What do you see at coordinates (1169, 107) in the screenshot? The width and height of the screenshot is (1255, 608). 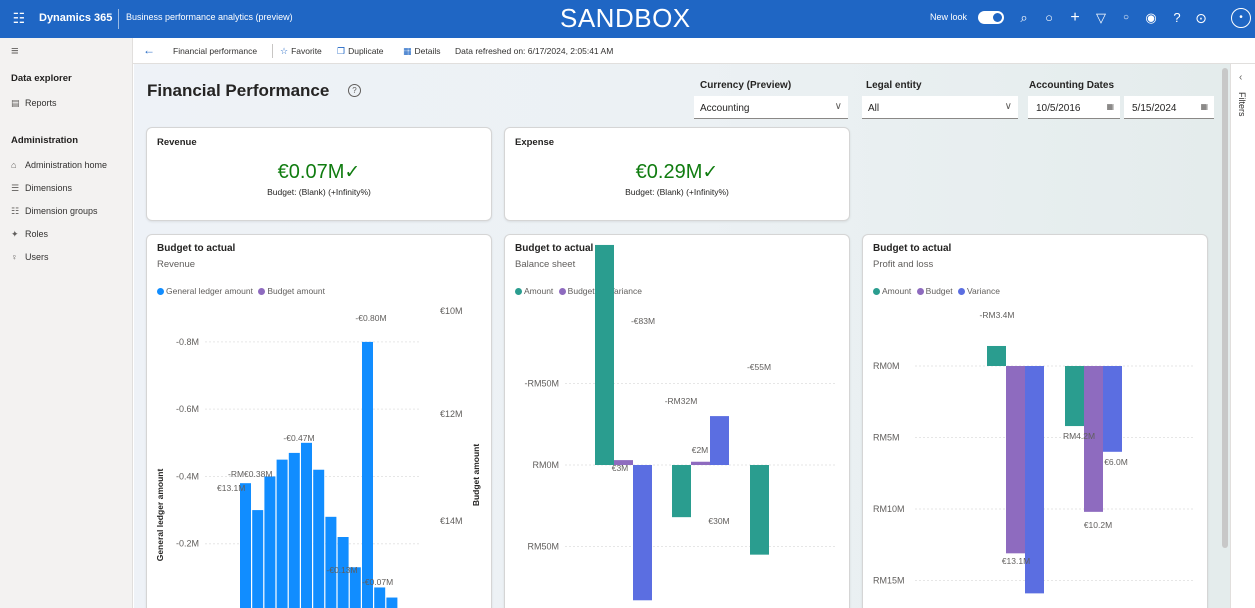 I see `end-date-input: 5/15/2024 ▦` at bounding box center [1169, 107].